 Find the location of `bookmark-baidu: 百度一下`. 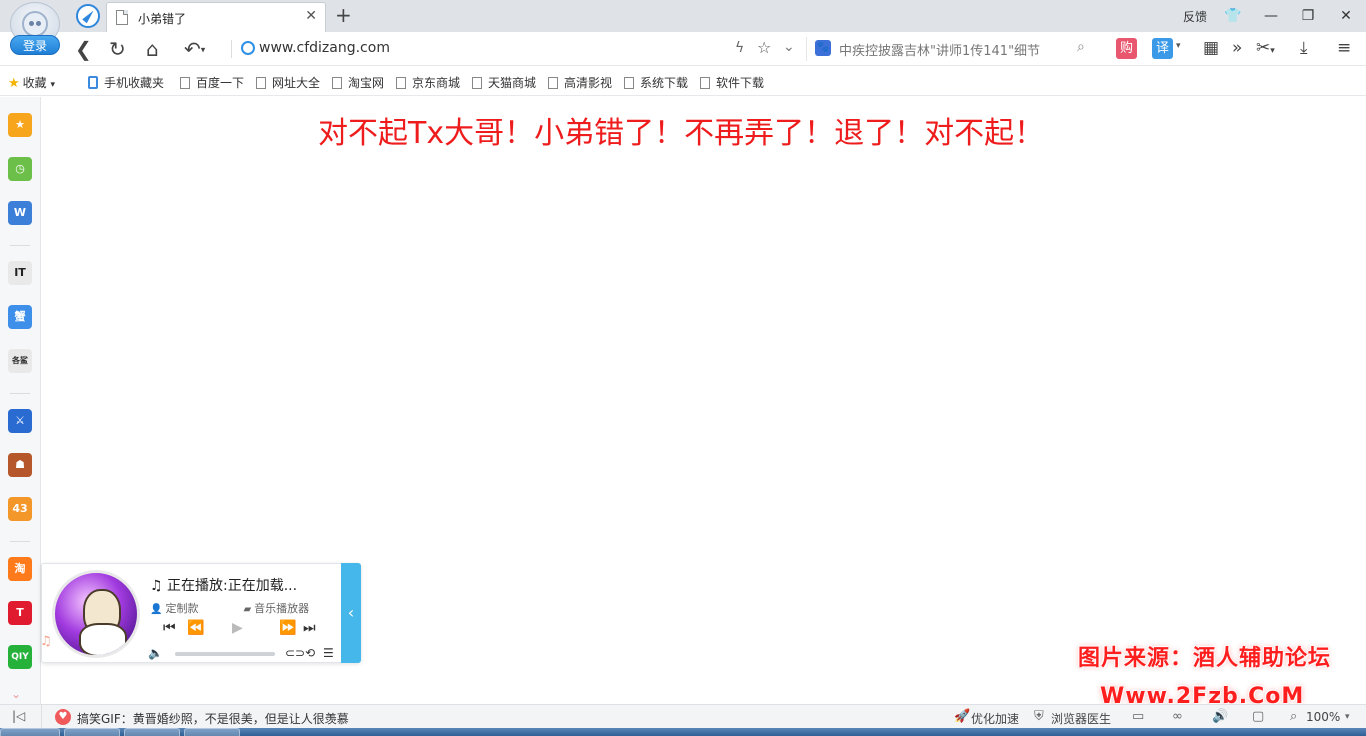

bookmark-baidu: 百度一下 is located at coordinates (212, 82).